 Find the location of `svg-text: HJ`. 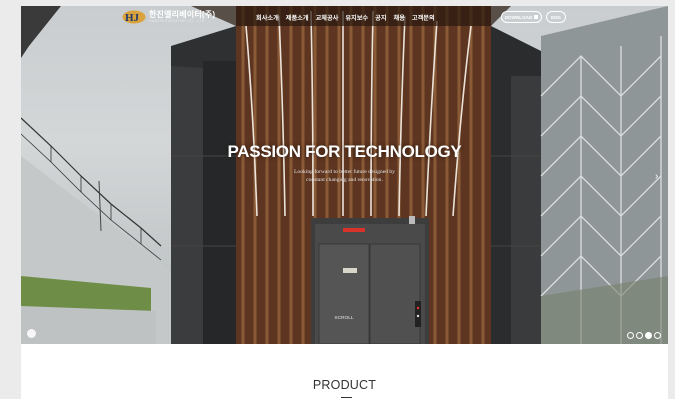

svg-text: HJ is located at coordinates (132, 18).